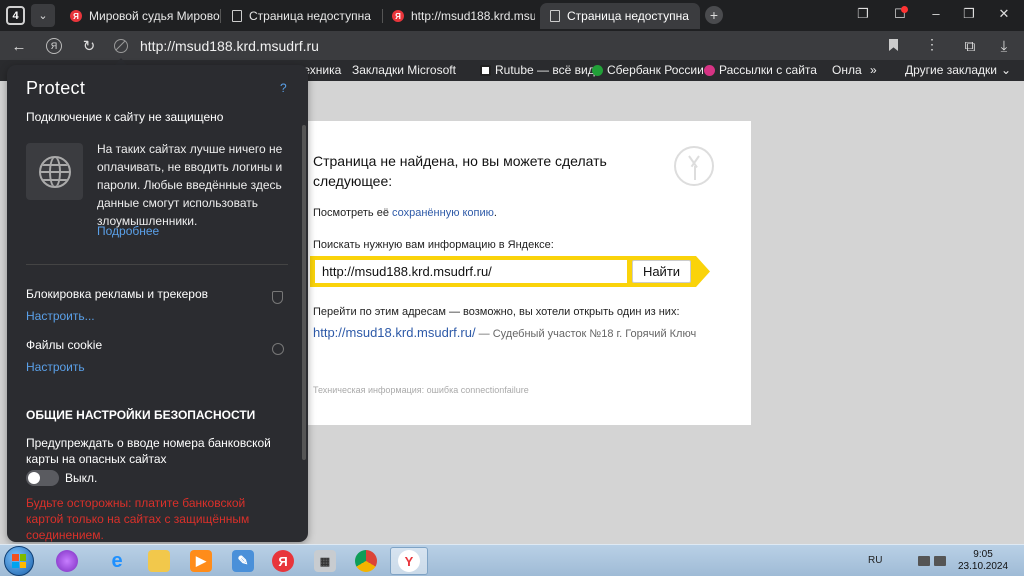 Image resolution: width=1024 pixels, height=576 pixels. I want to click on tab-mirovoy-sudya: Я Мировой судья Мировой, so click(140, 16).